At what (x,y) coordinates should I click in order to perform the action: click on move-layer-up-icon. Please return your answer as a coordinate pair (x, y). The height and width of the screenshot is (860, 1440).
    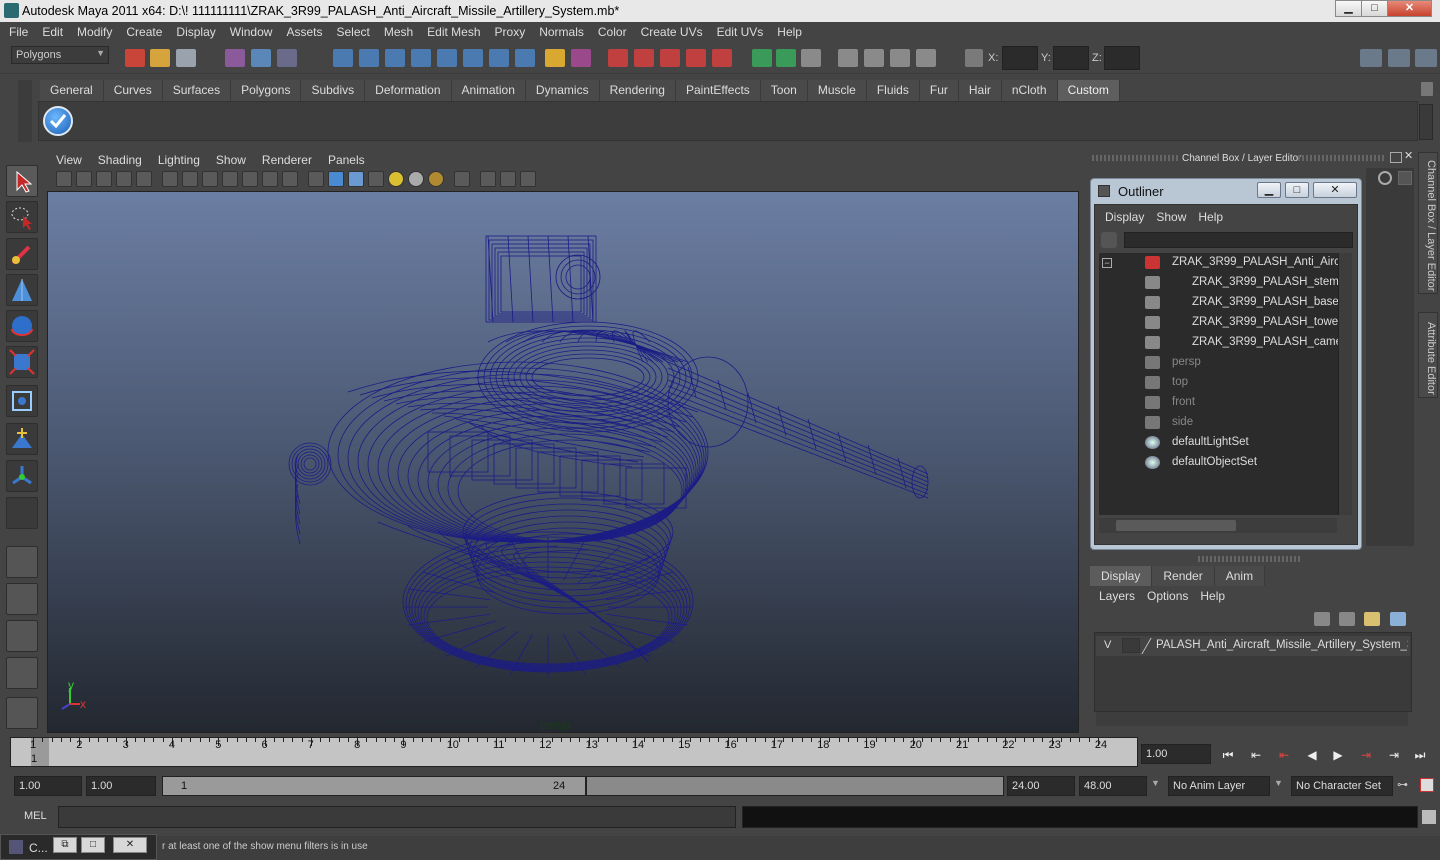
    Looking at the image, I should click on (1322, 619).